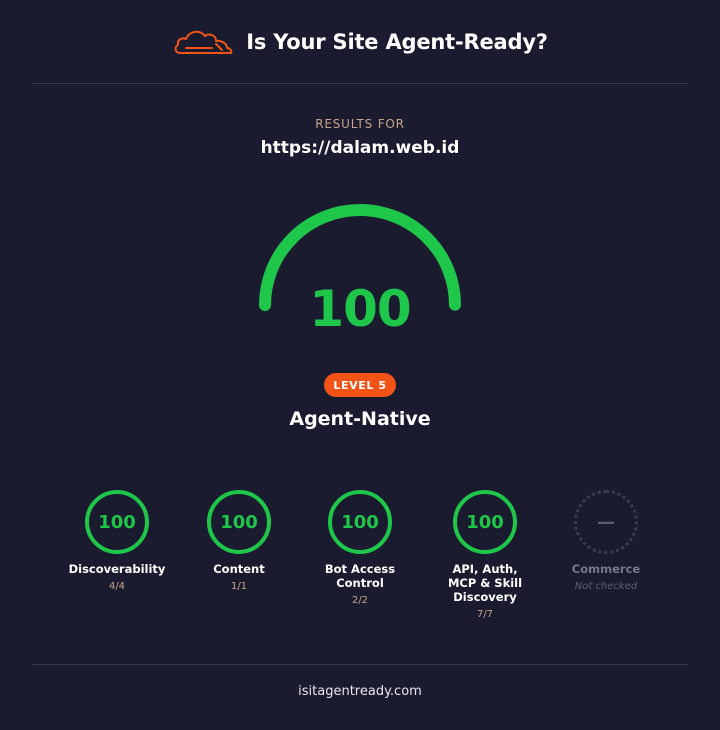 The height and width of the screenshot is (730, 720). Describe the element at coordinates (360, 124) in the screenshot. I see `results-label: RESULTS FOR` at that location.